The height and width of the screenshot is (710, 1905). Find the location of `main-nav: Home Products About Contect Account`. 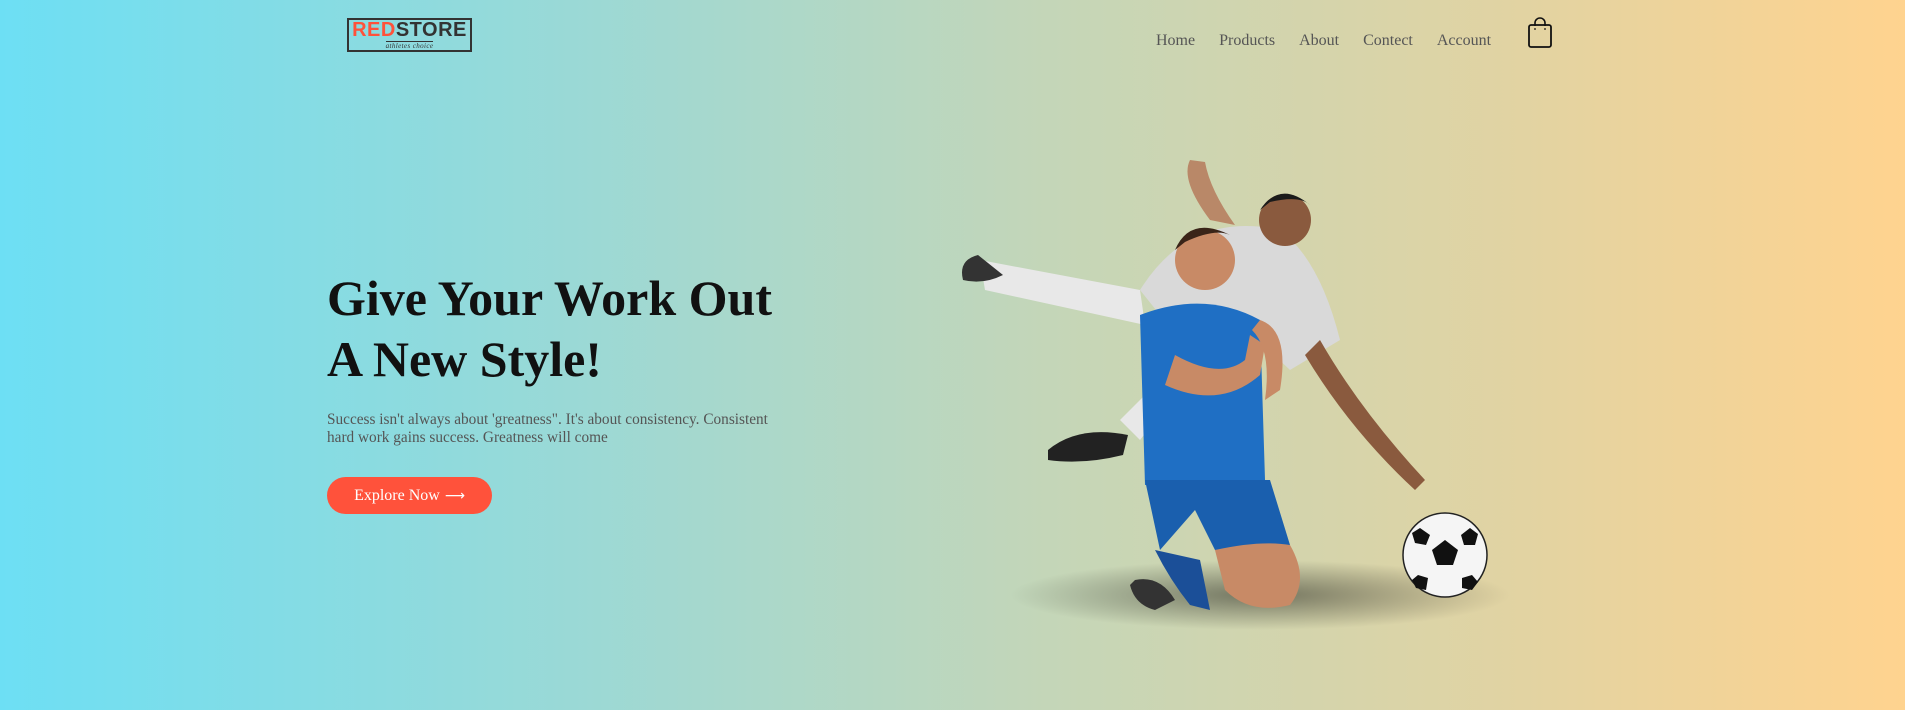

main-nav: Home Products About Contect Account is located at coordinates (1323, 41).